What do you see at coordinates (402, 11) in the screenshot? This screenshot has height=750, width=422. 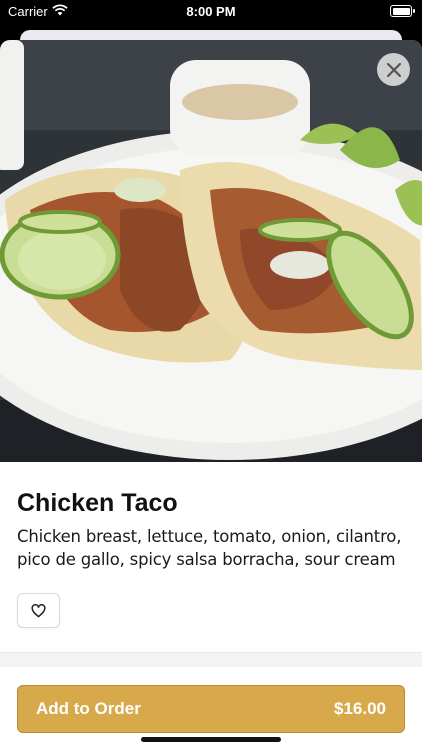 I see `battery-icon` at bounding box center [402, 11].